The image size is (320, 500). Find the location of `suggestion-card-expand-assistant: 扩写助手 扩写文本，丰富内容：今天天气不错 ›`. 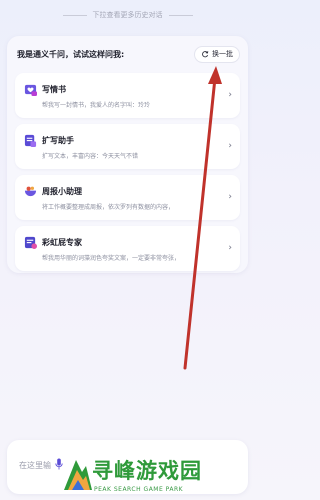

suggestion-card-expand-assistant: 扩写助手 扩写文本，丰富内容：今天天气不错 › is located at coordinates (127, 146).